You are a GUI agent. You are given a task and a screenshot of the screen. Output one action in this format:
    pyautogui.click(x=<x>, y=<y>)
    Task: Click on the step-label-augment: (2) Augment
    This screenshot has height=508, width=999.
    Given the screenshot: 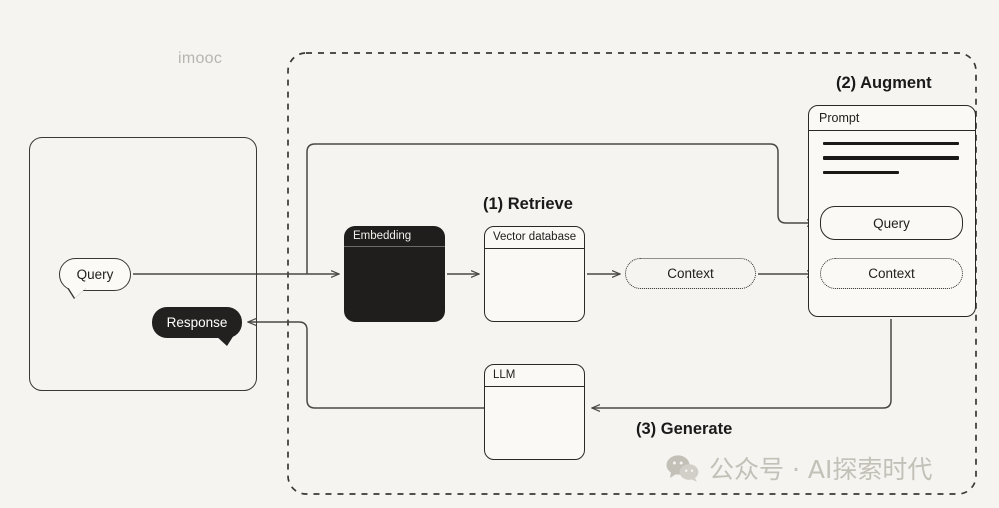 What is the action you would take?
    pyautogui.click(x=884, y=83)
    